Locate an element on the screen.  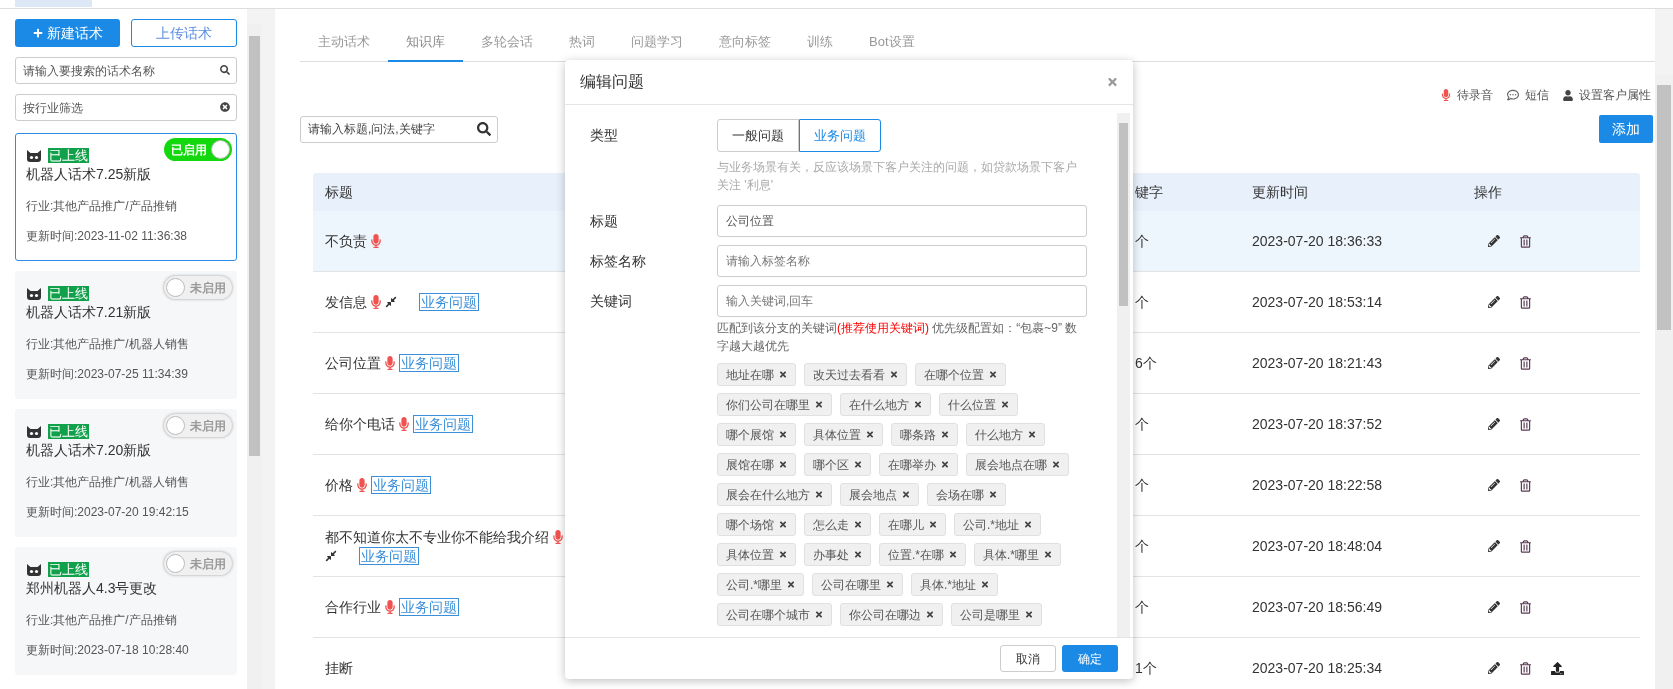
field-label: 类型 is located at coordinates (604, 135).